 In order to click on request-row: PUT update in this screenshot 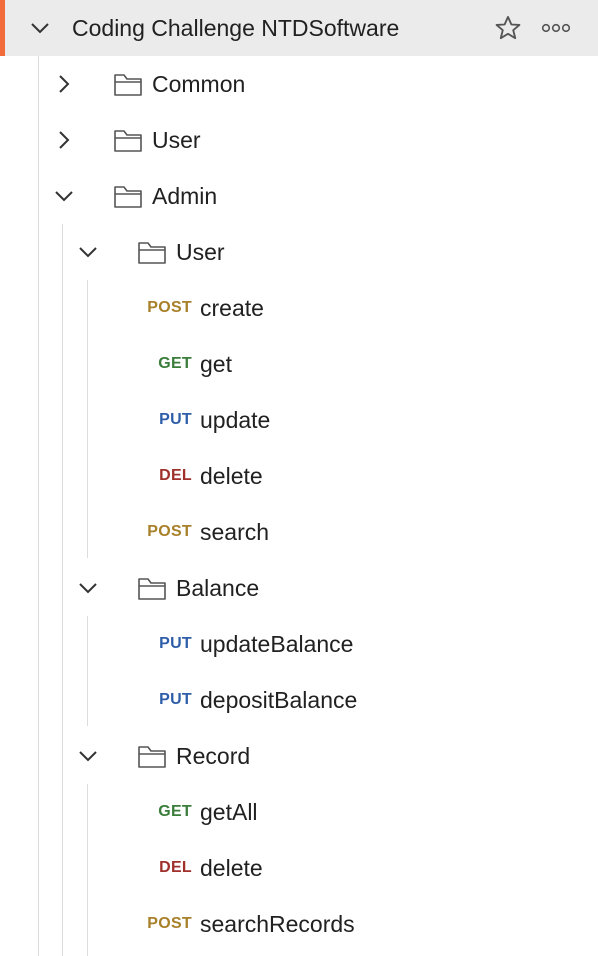, I will do `click(299, 420)`.